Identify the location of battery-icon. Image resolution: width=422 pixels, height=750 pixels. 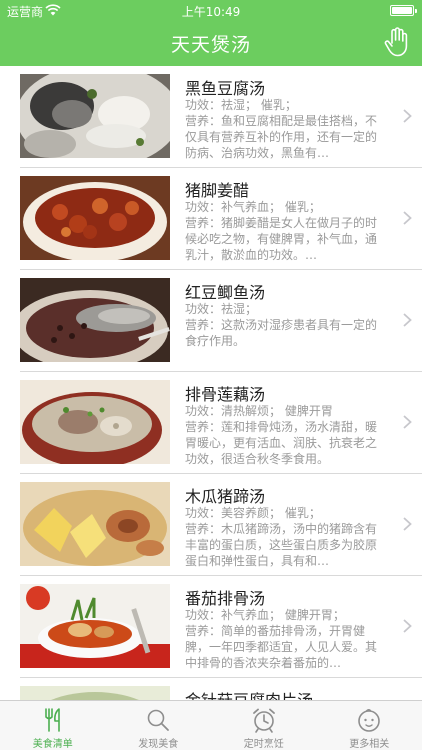
(403, 10).